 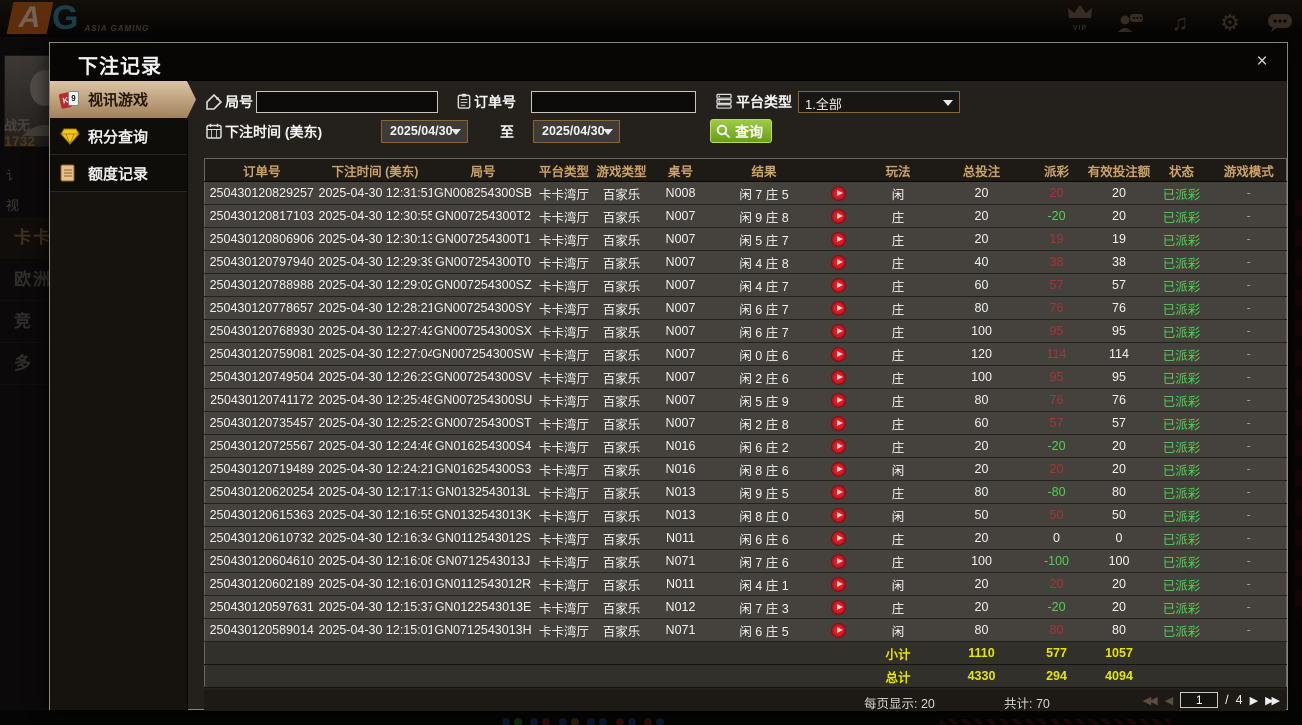 I want to click on table-no-cell: N012, so click(x=680, y=607).